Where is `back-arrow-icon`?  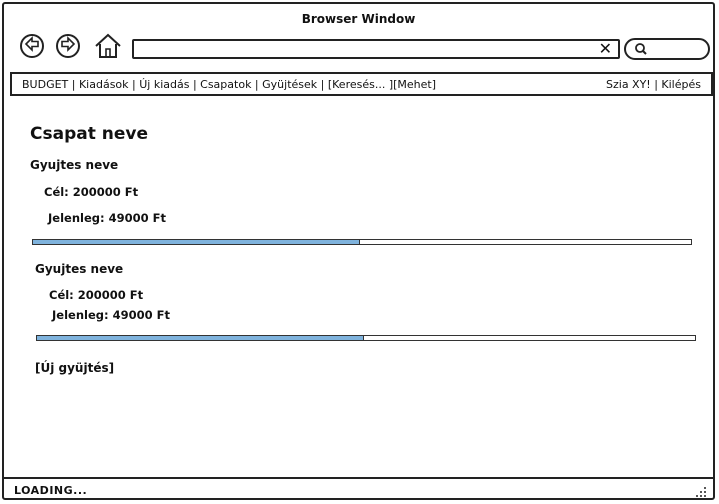
back-arrow-icon is located at coordinates (32, 46).